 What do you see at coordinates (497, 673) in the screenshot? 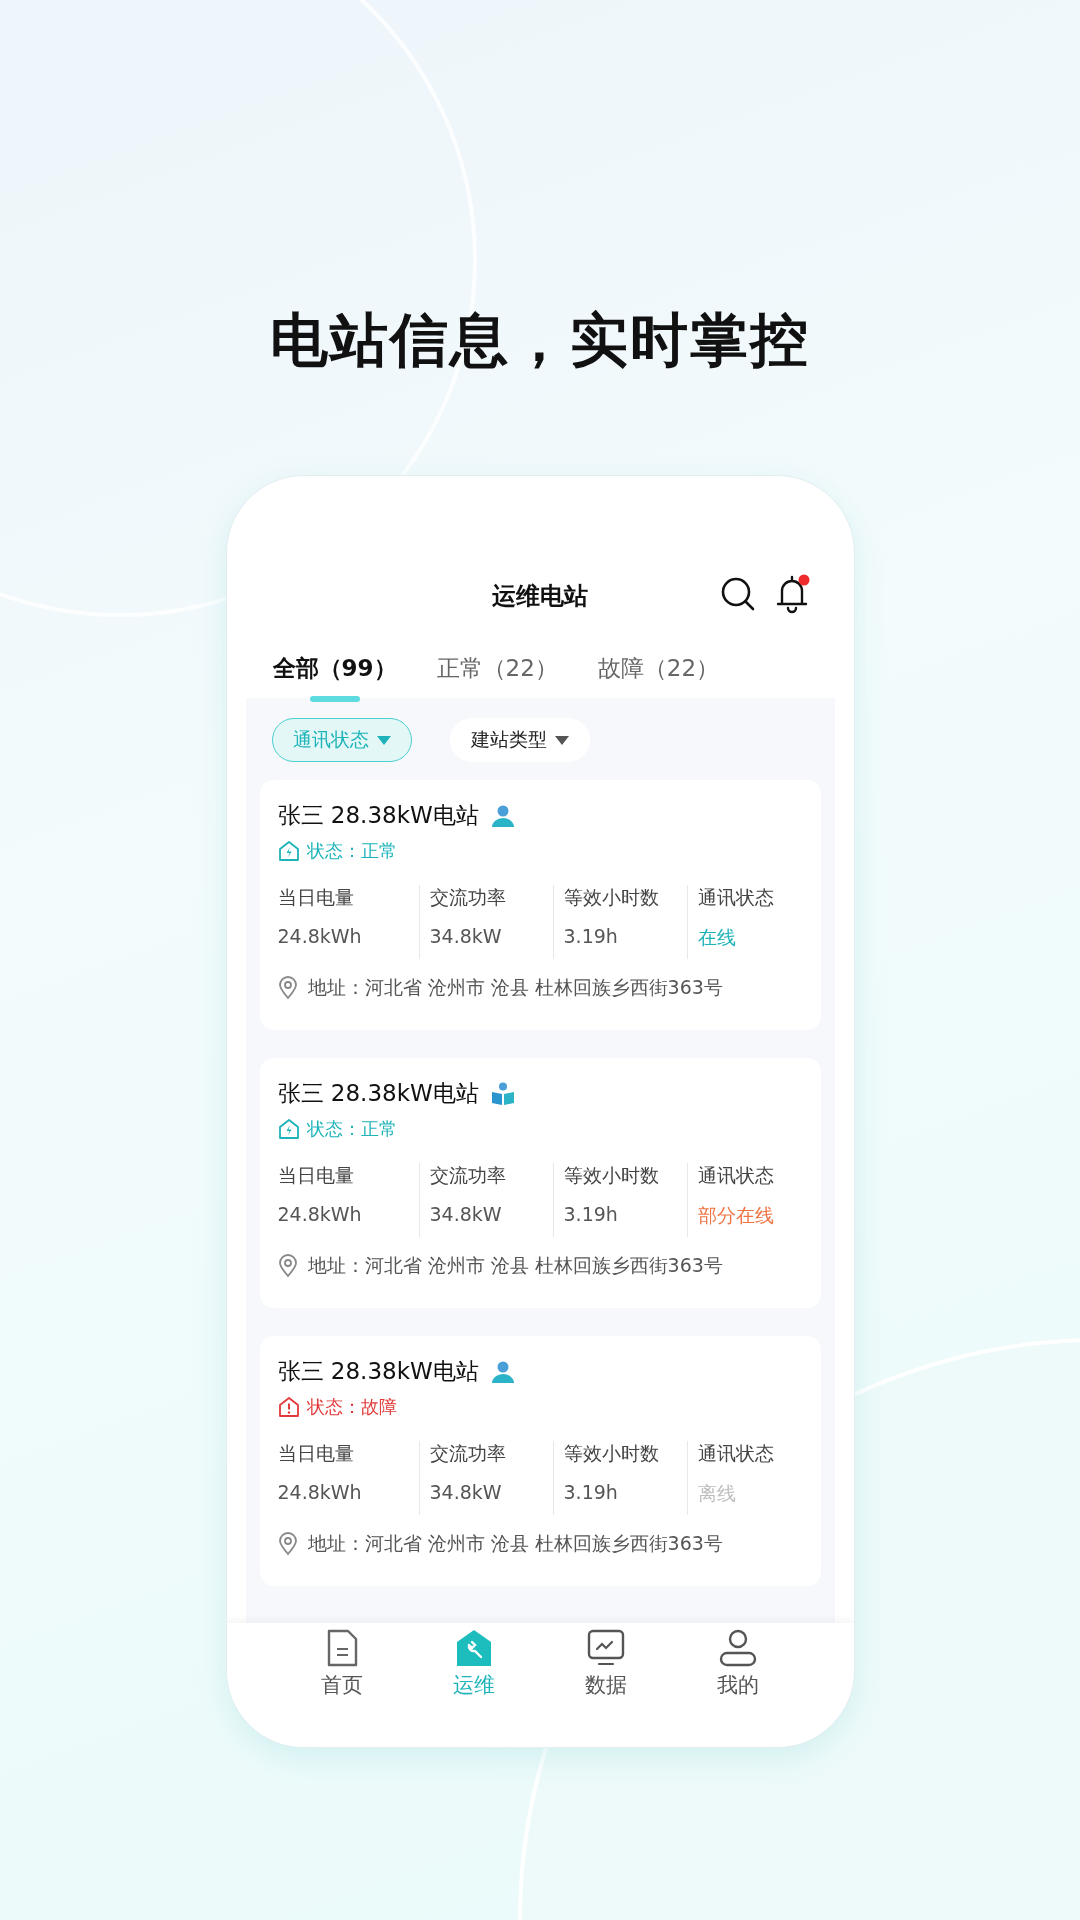
I see `tab: 正常（22）` at bounding box center [497, 673].